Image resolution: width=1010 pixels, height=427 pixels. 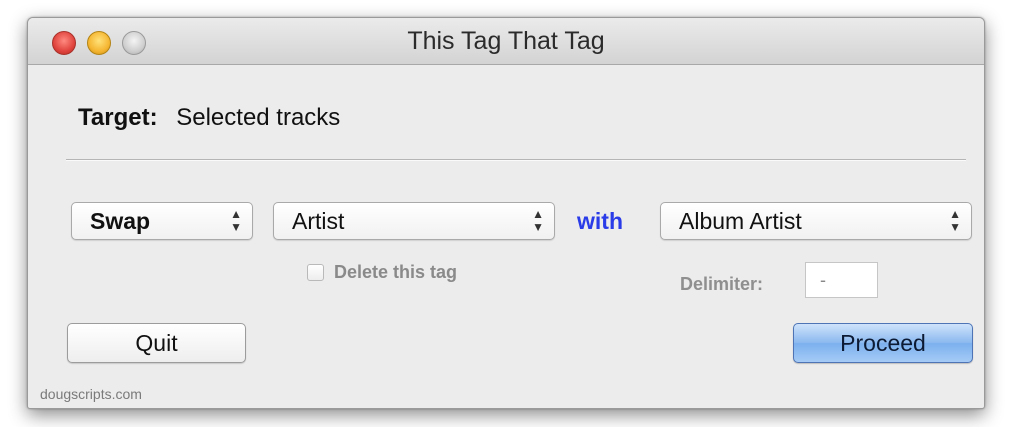 What do you see at coordinates (118, 117) in the screenshot?
I see `target-label: Target:` at bounding box center [118, 117].